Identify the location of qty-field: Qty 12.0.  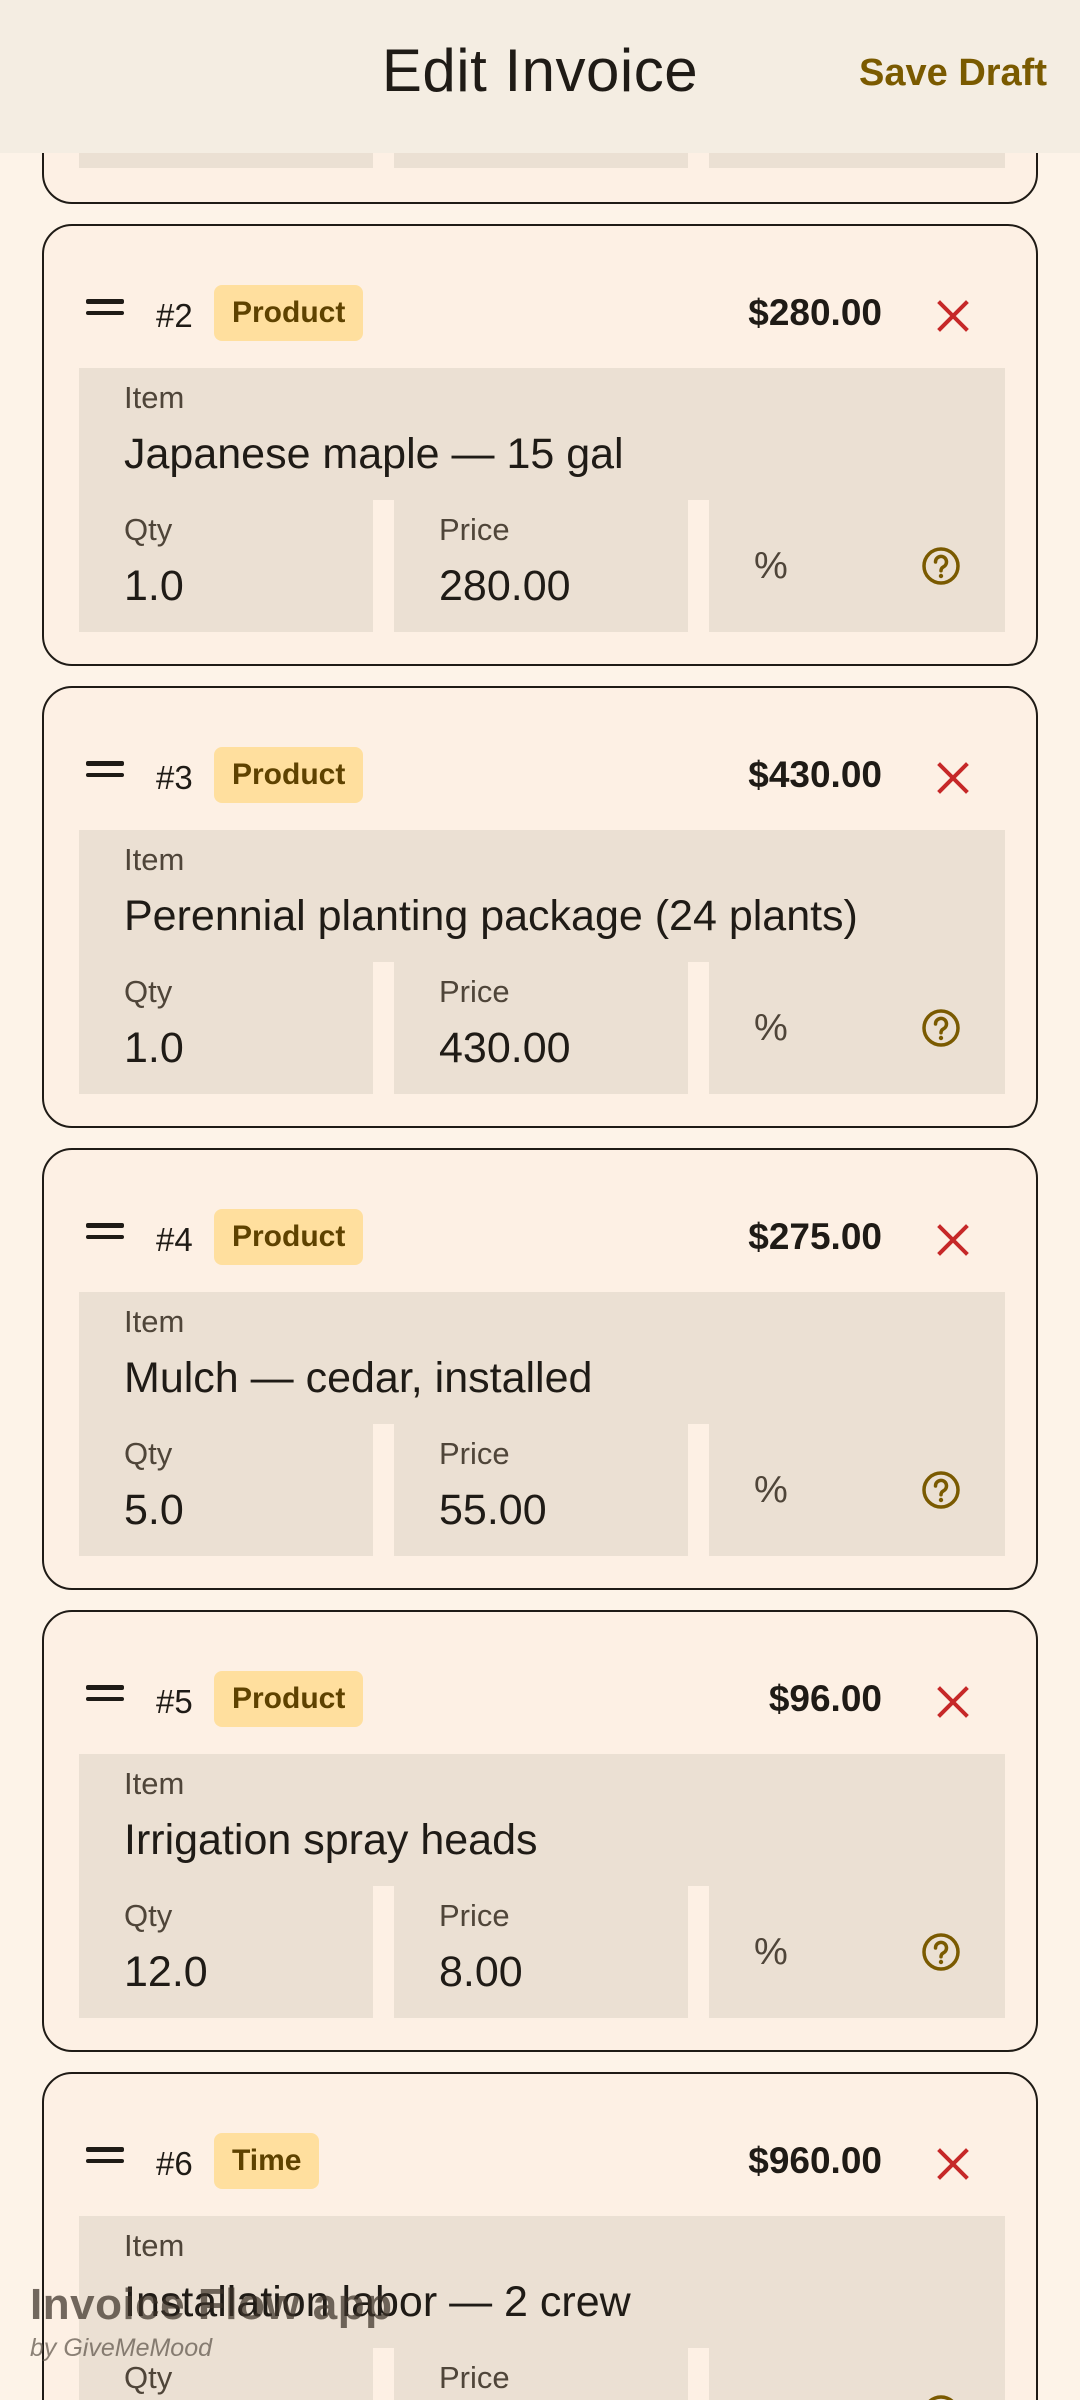
(226, 1952).